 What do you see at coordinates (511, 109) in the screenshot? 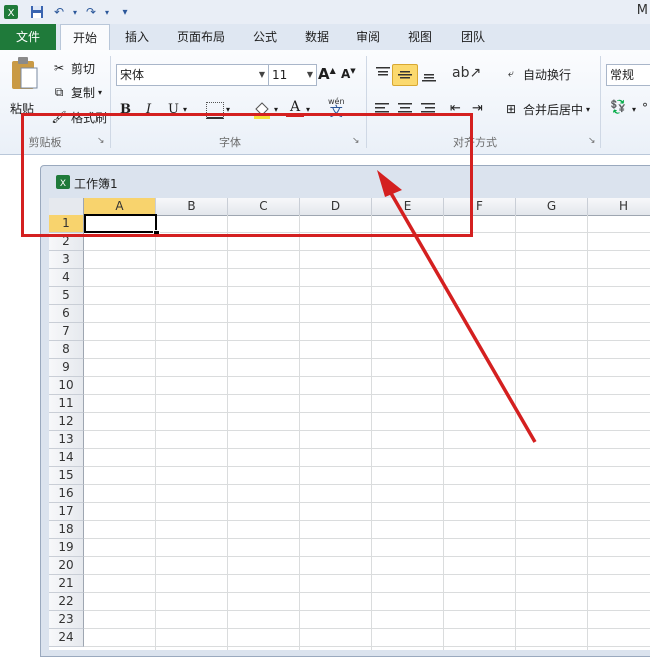
I see `merge-cells-icon: ⊞` at bounding box center [511, 109].